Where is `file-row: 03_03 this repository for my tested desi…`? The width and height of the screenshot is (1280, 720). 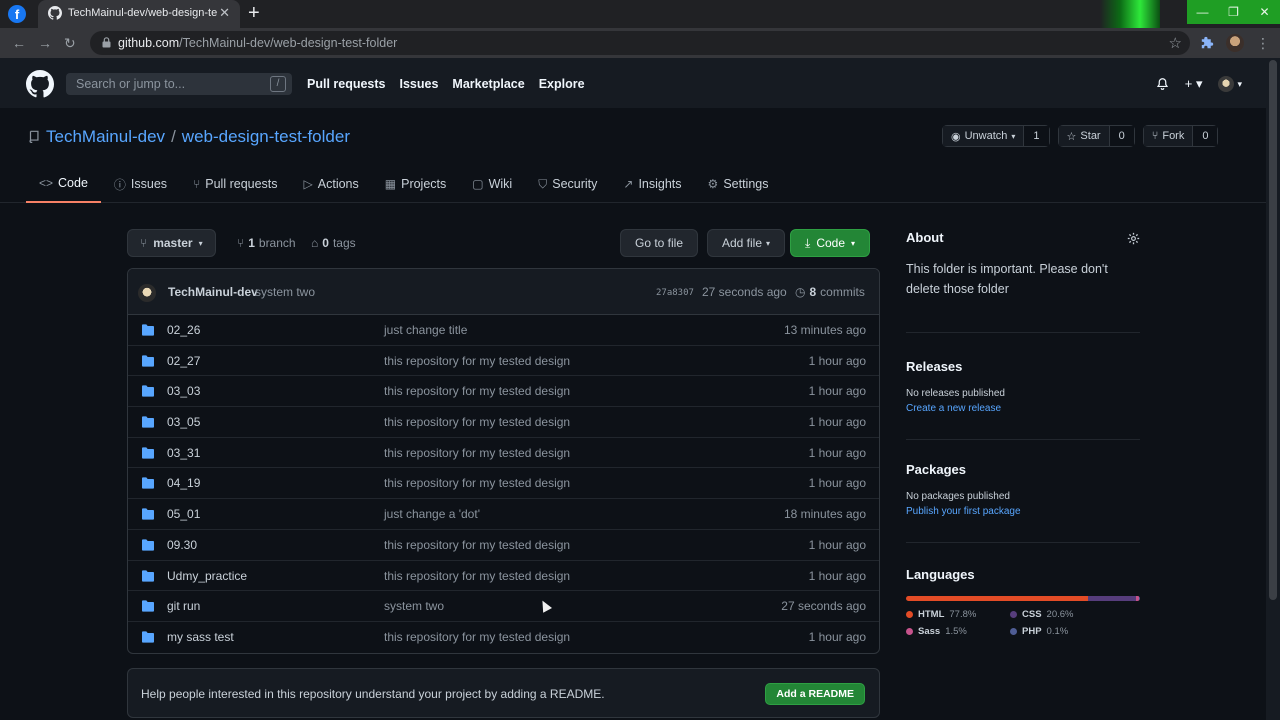 file-row: 03_03 this repository for my tested desi… is located at coordinates (503, 392).